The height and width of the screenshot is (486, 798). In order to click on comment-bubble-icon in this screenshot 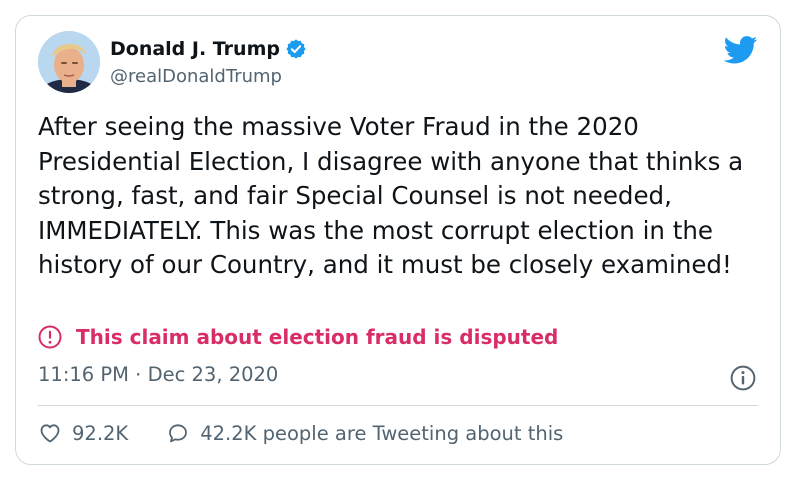, I will do `click(178, 433)`.